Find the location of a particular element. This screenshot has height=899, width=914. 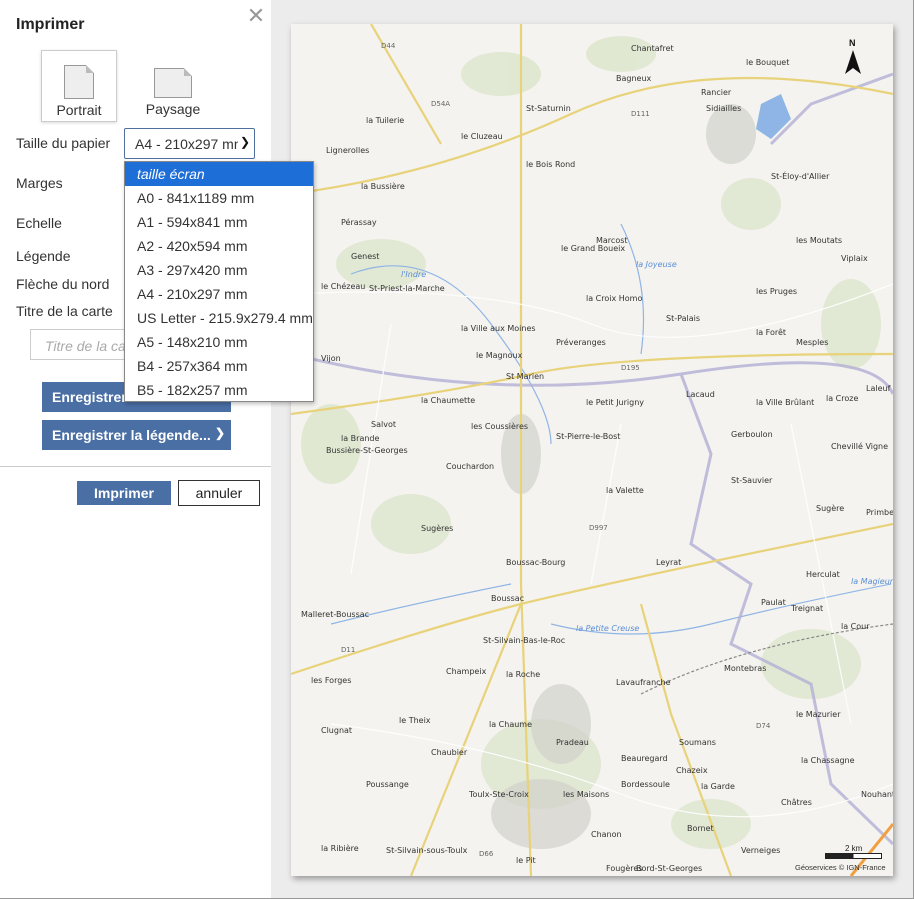

map-place-label: le Grand Boueix is located at coordinates (593, 248).